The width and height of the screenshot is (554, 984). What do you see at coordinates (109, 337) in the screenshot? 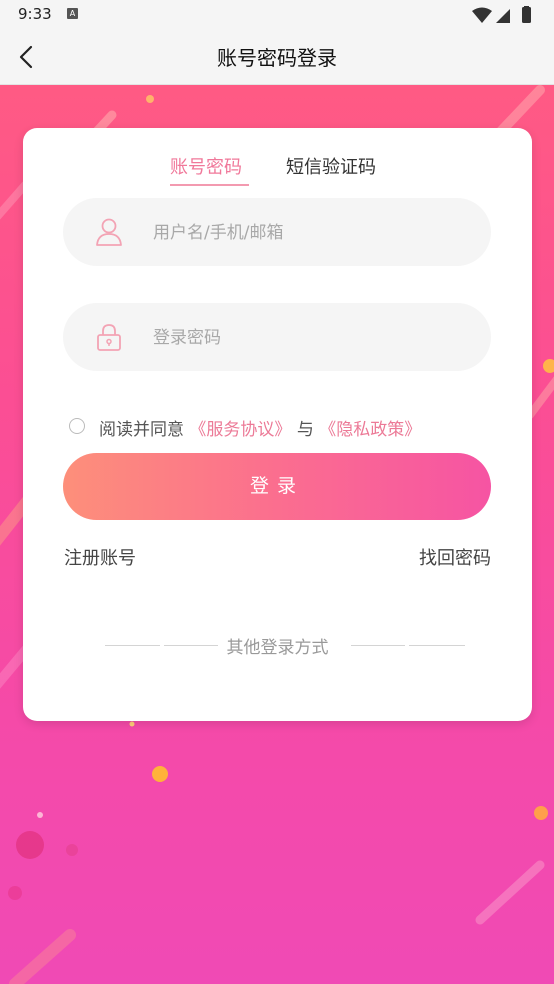
I see `lock-icon` at bounding box center [109, 337].